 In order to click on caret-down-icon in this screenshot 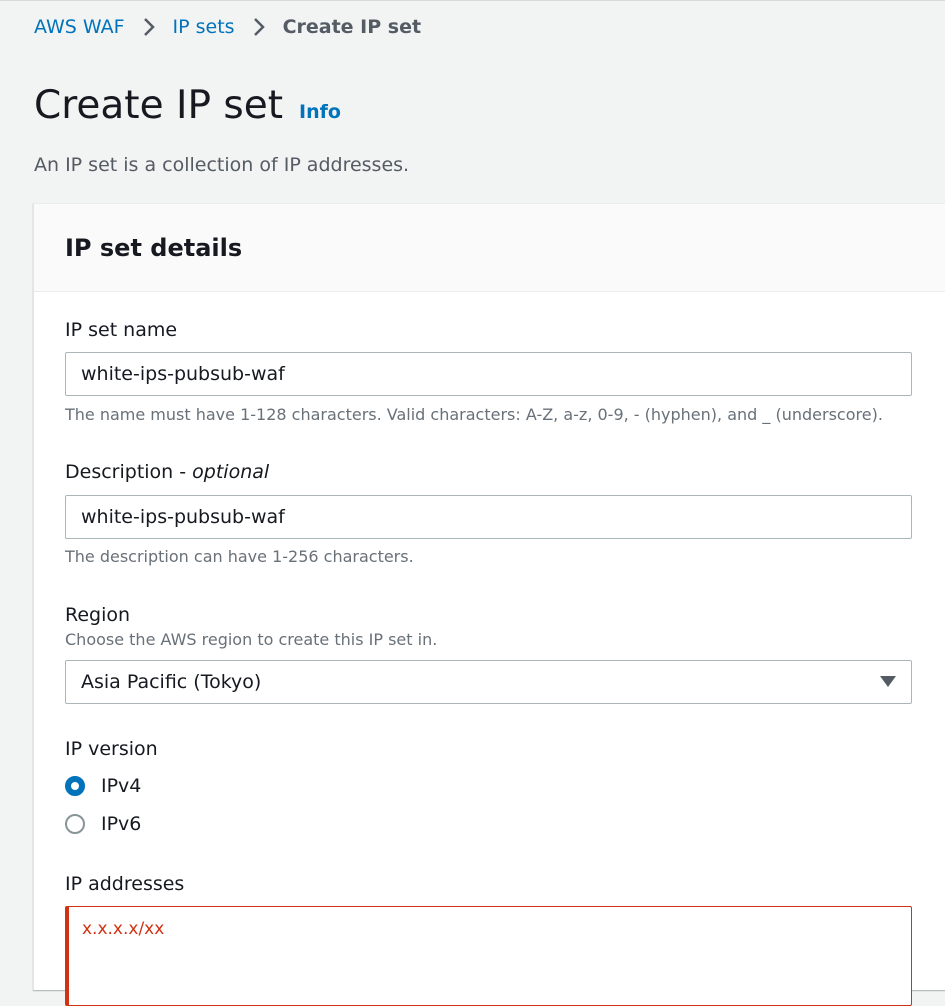, I will do `click(888, 682)`.